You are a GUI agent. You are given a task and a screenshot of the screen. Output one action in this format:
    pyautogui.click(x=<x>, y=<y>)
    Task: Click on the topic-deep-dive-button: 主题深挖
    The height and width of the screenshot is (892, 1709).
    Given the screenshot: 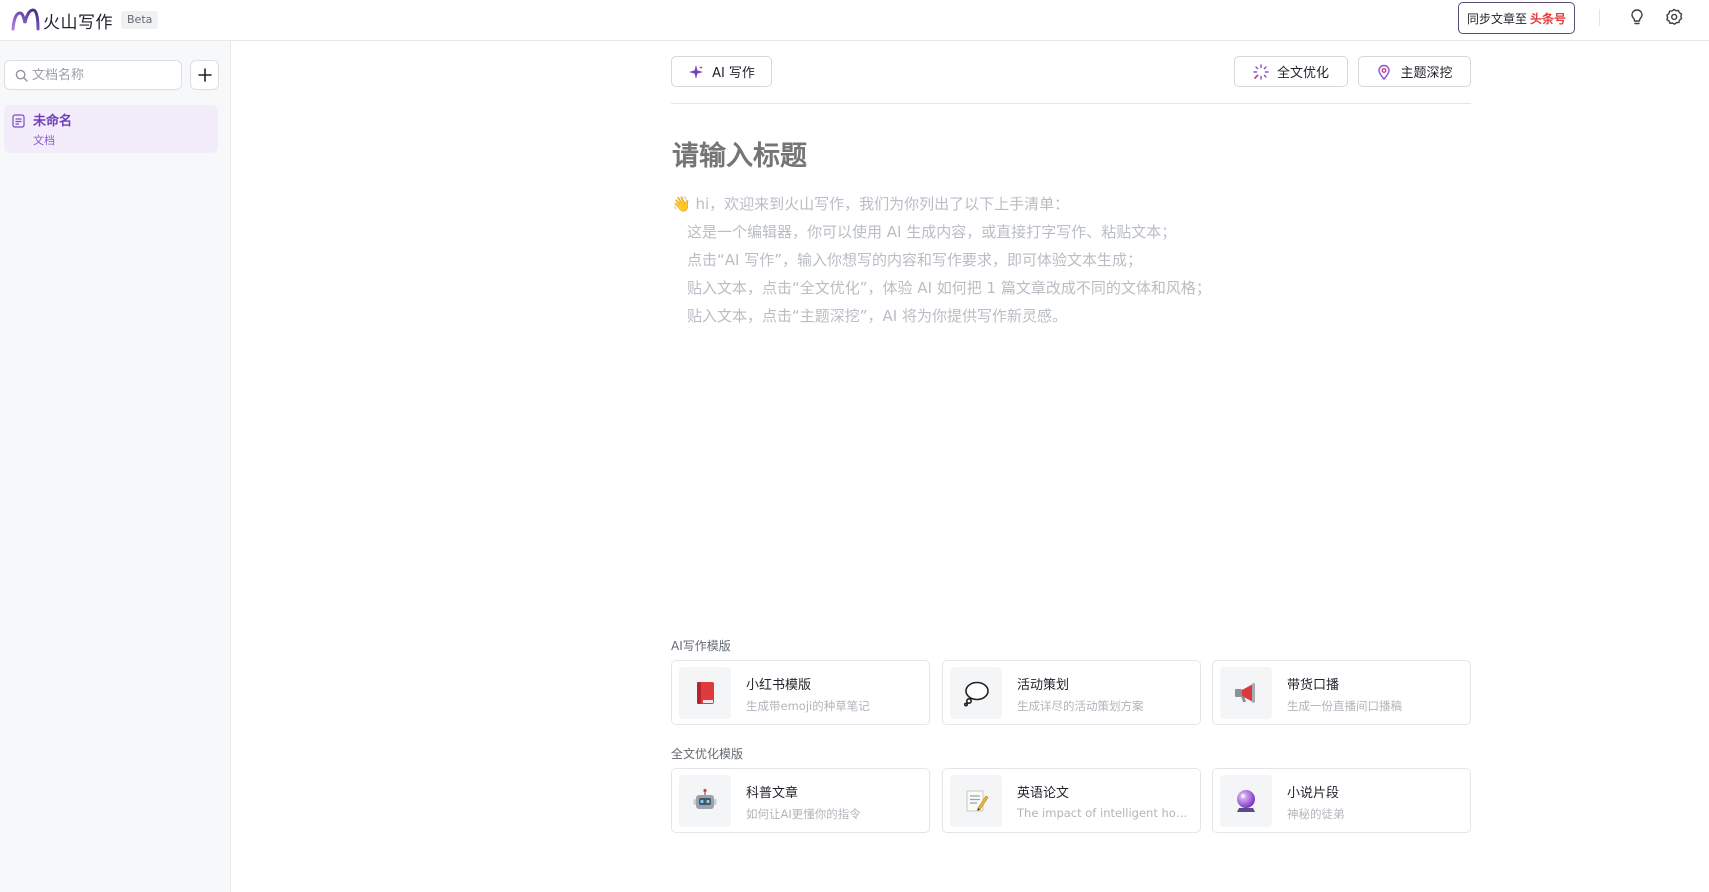 What is the action you would take?
    pyautogui.click(x=1414, y=71)
    